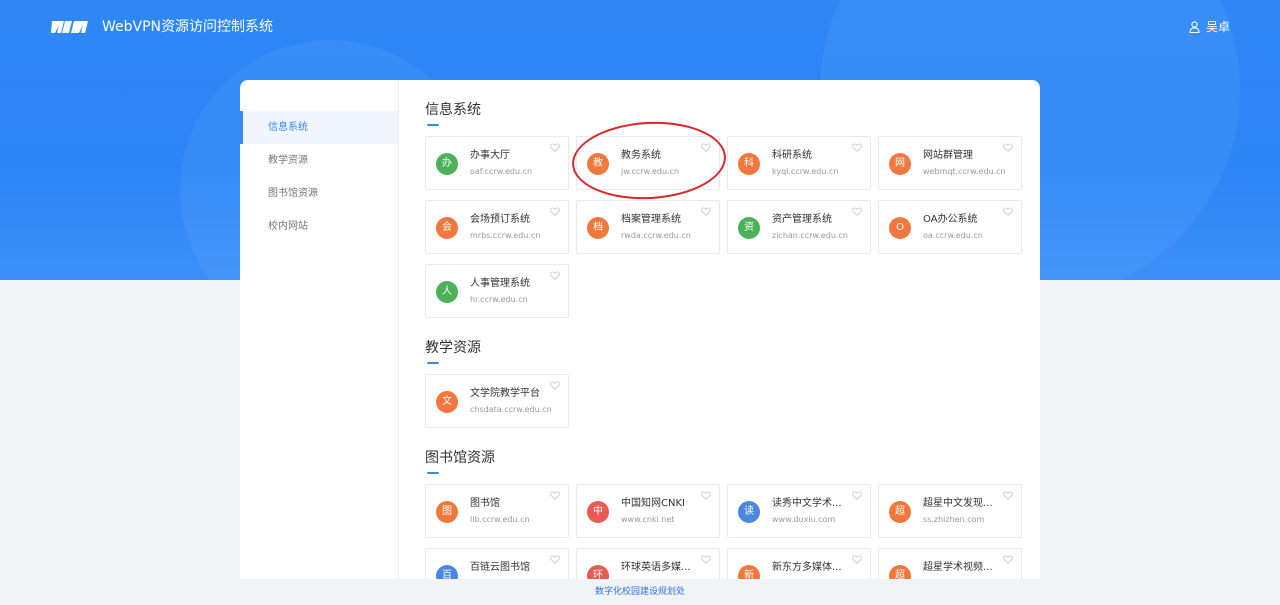 The image size is (1280, 605). I want to click on resource-badge-icon: 办, so click(447, 164).